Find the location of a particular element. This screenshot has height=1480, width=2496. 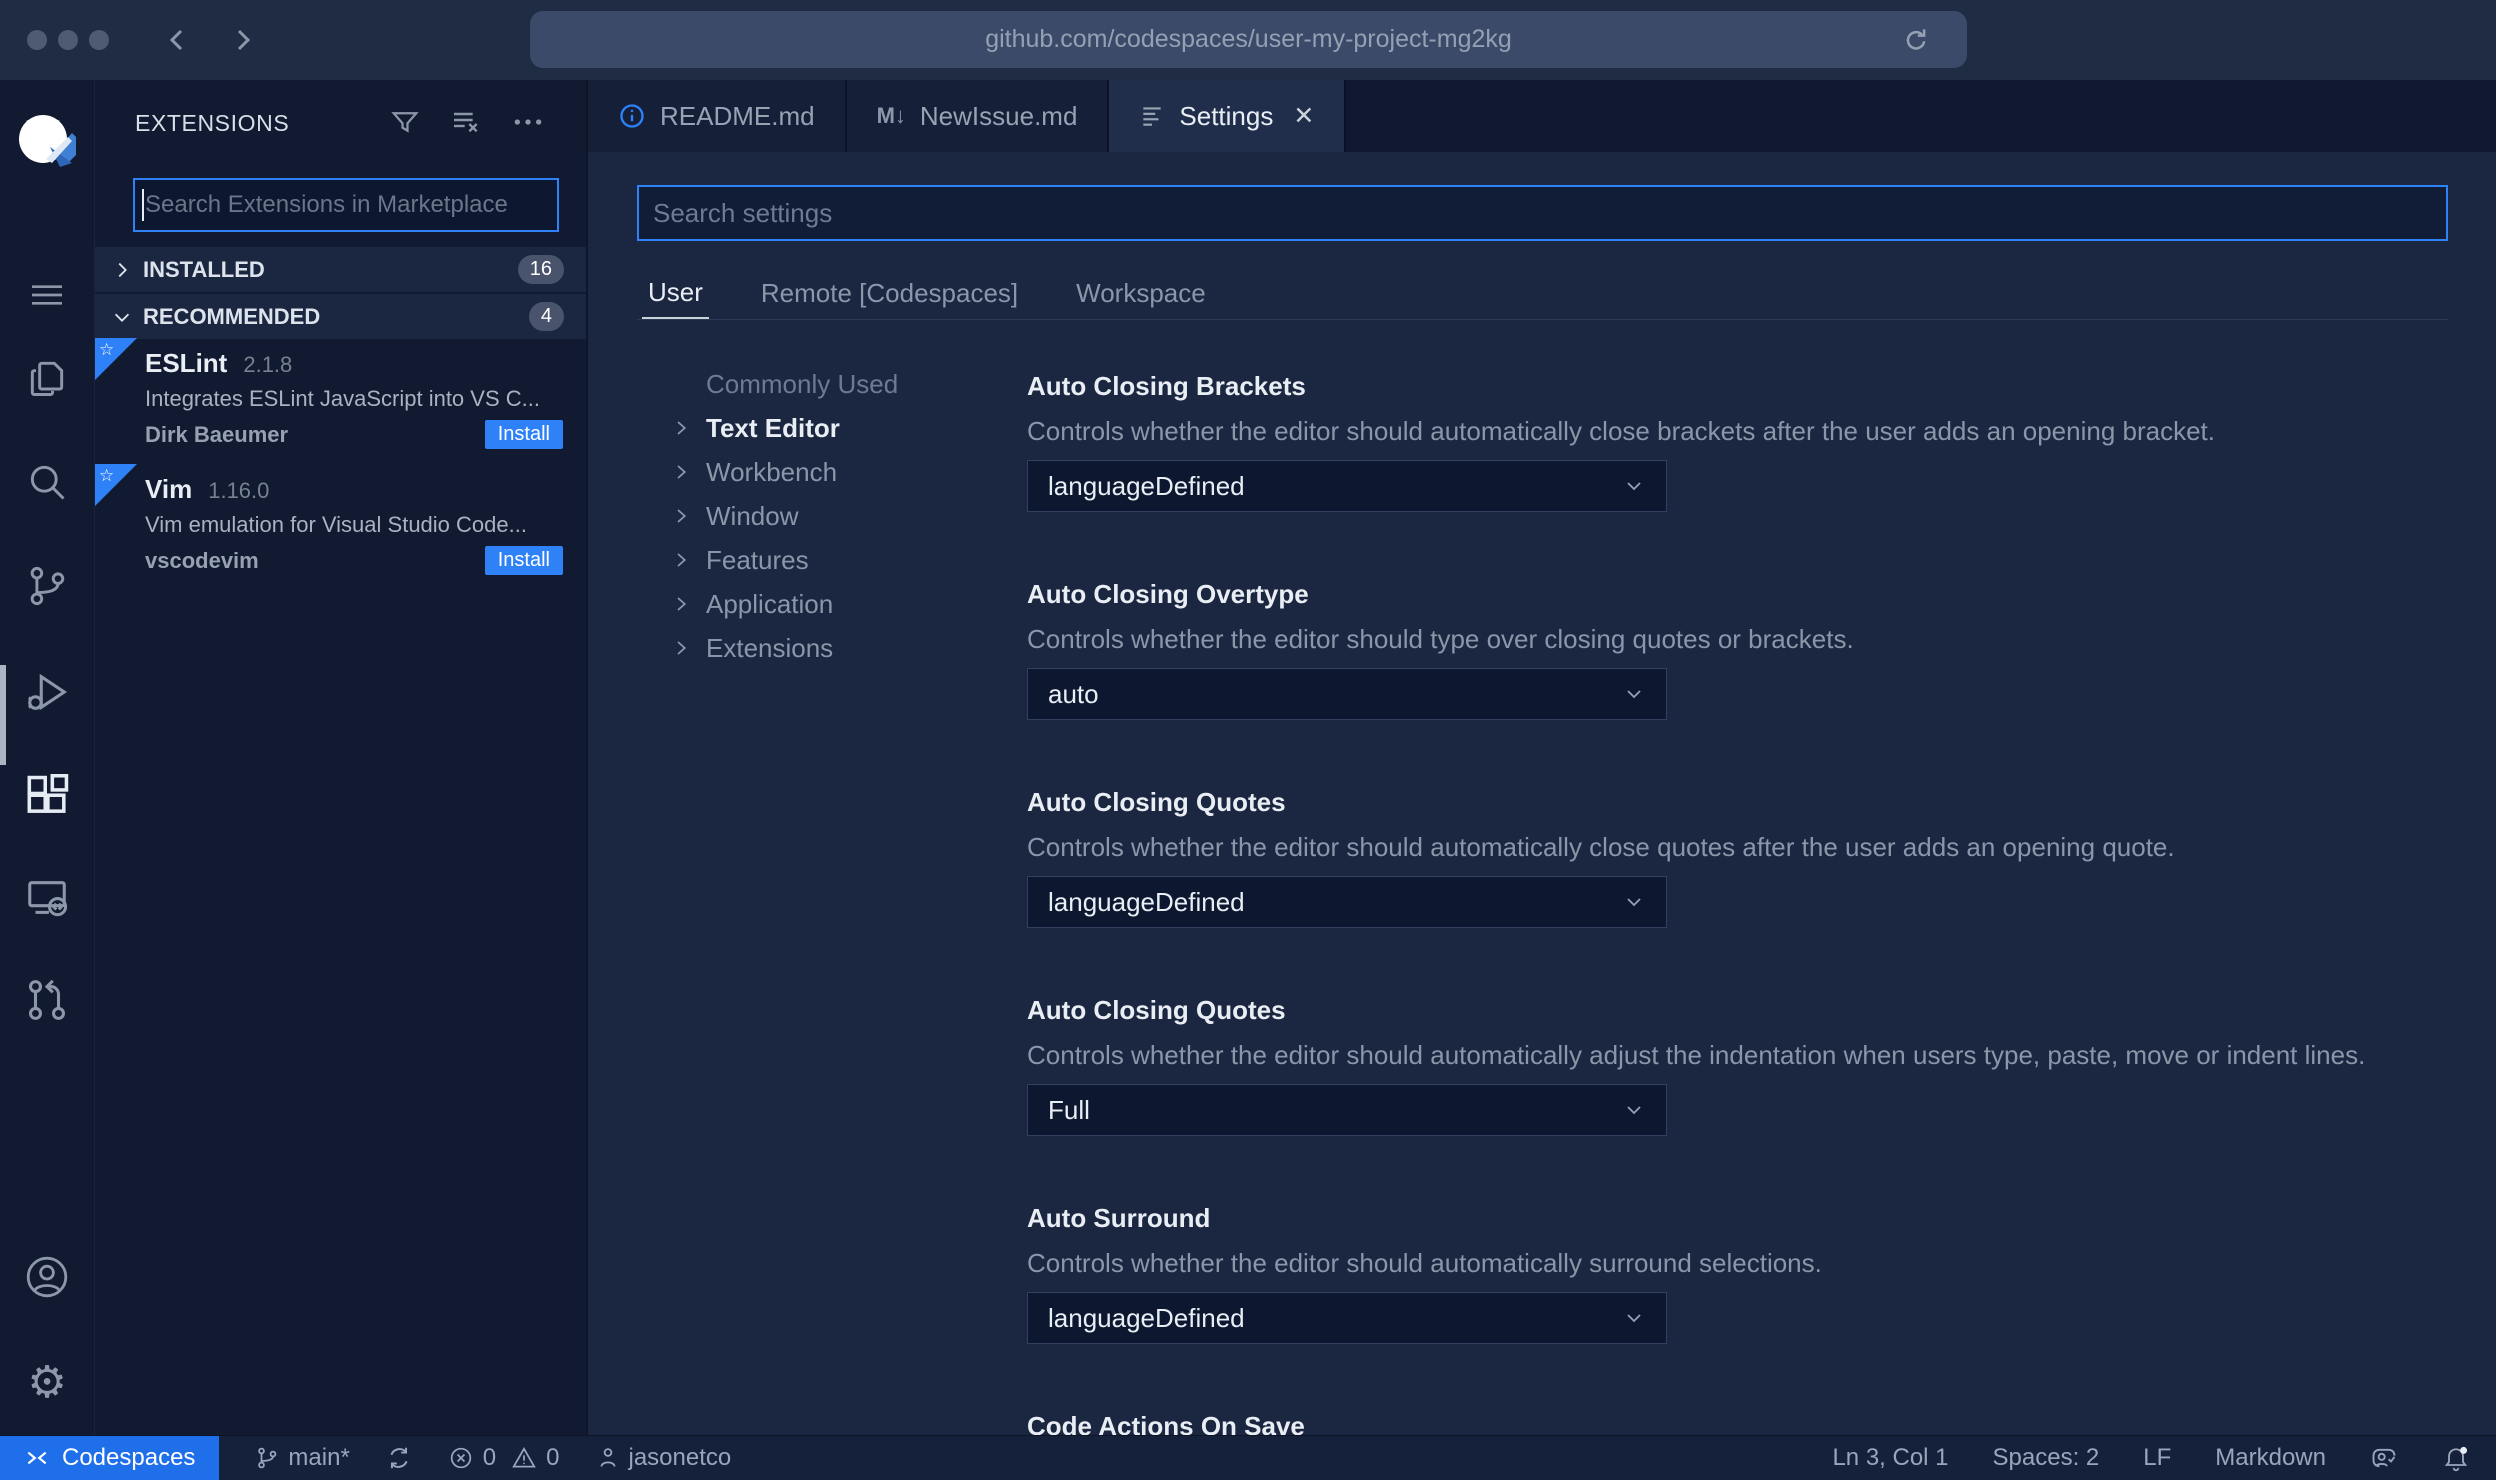

scope-tab-remote: Remote [Codespaces] is located at coordinates (889, 293).